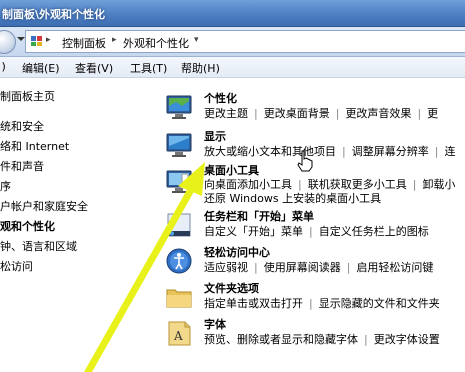 The image size is (465, 372). I want to click on category-links: 更改主题 | 更改桌面背景 | 更改声音效果 | 更, so click(321, 113).